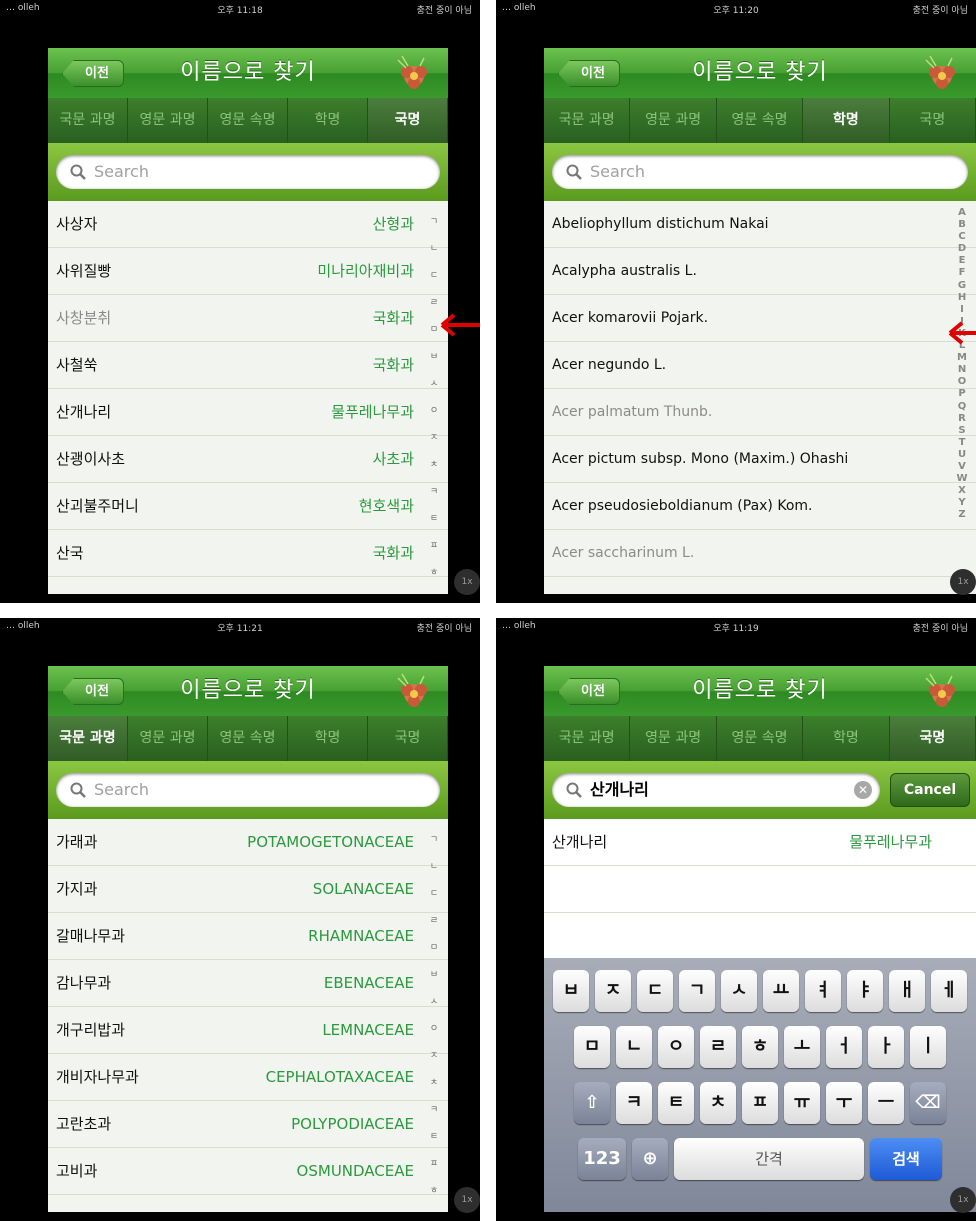 The width and height of the screenshot is (976, 1221). I want to click on search-key: 검색, so click(906, 1159).